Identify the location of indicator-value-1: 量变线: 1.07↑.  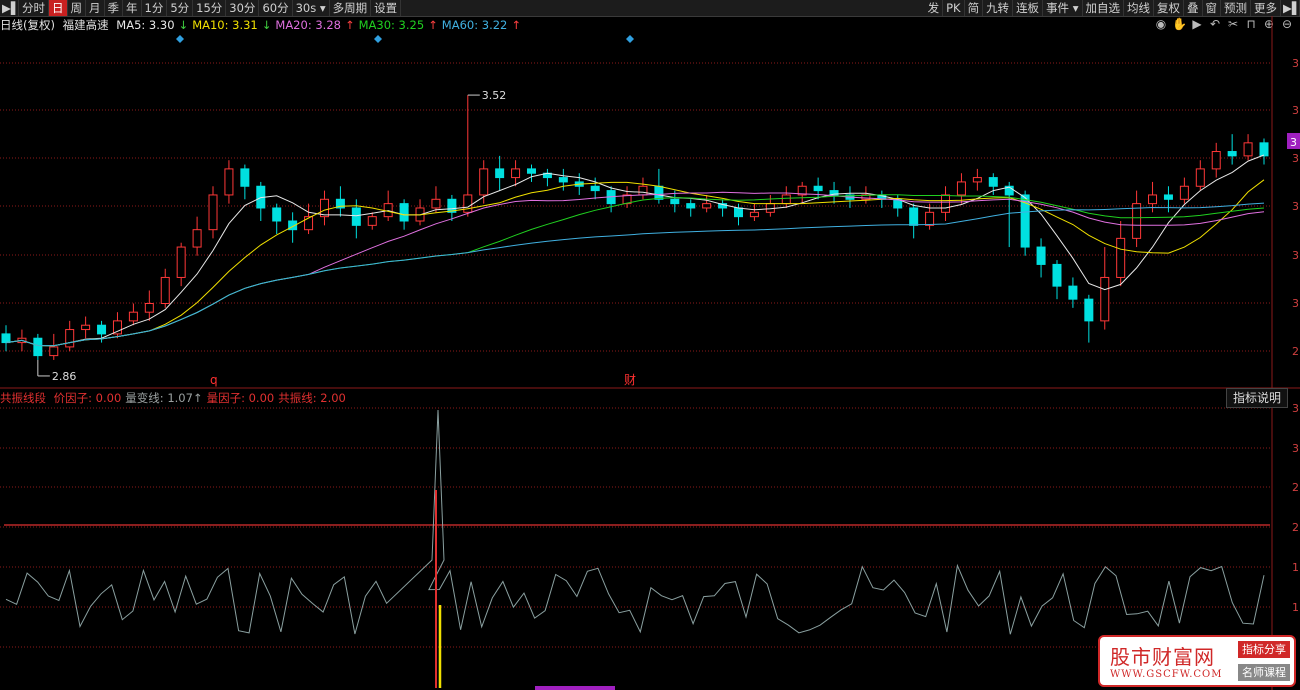
(164, 398).